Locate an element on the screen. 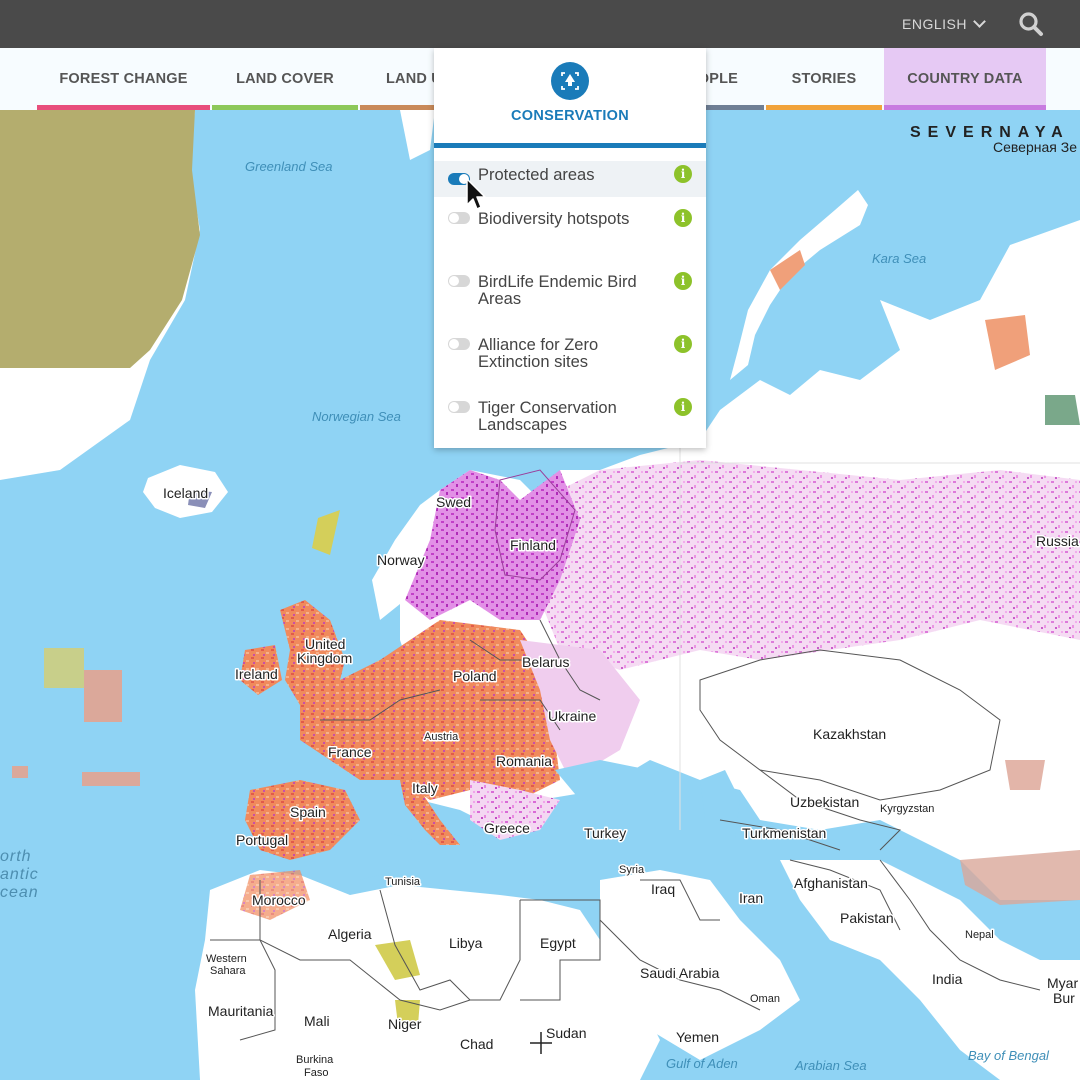 This screenshot has height=1080, width=1080. region-label-ru: Северная Зе is located at coordinates (1035, 147).